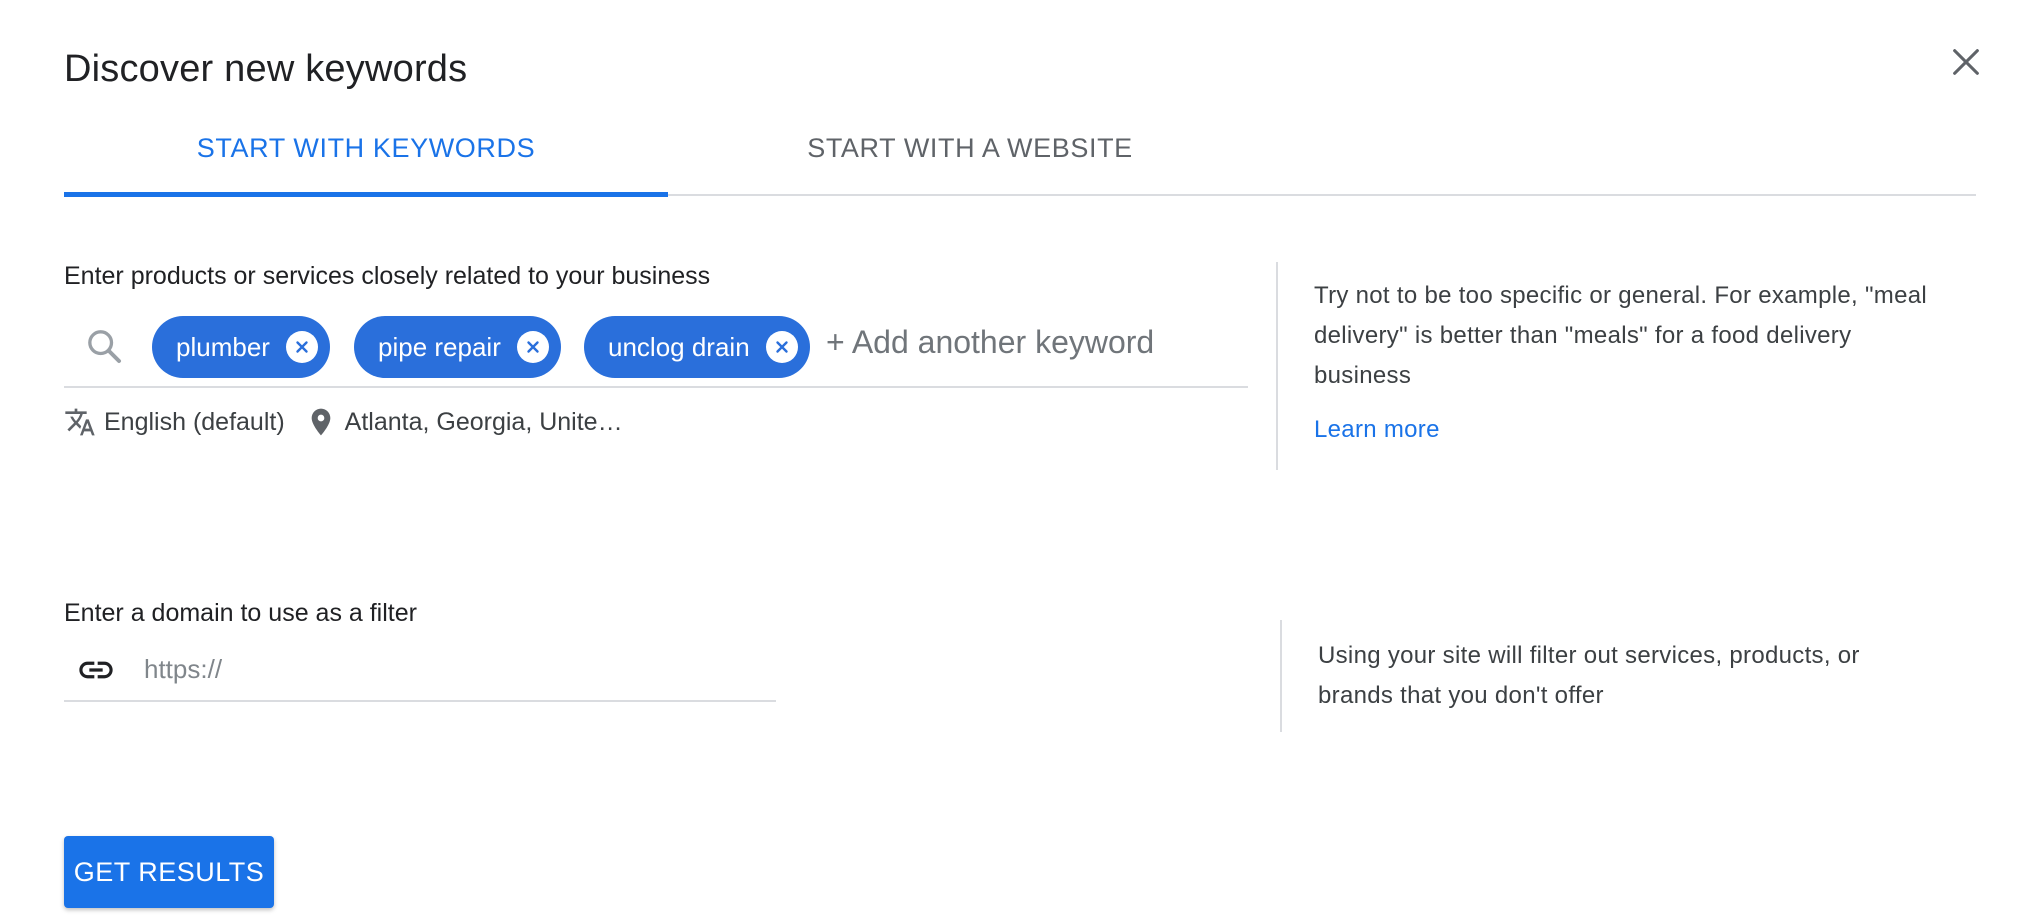  I want to click on keyword-chip: unclog drain, so click(697, 347).